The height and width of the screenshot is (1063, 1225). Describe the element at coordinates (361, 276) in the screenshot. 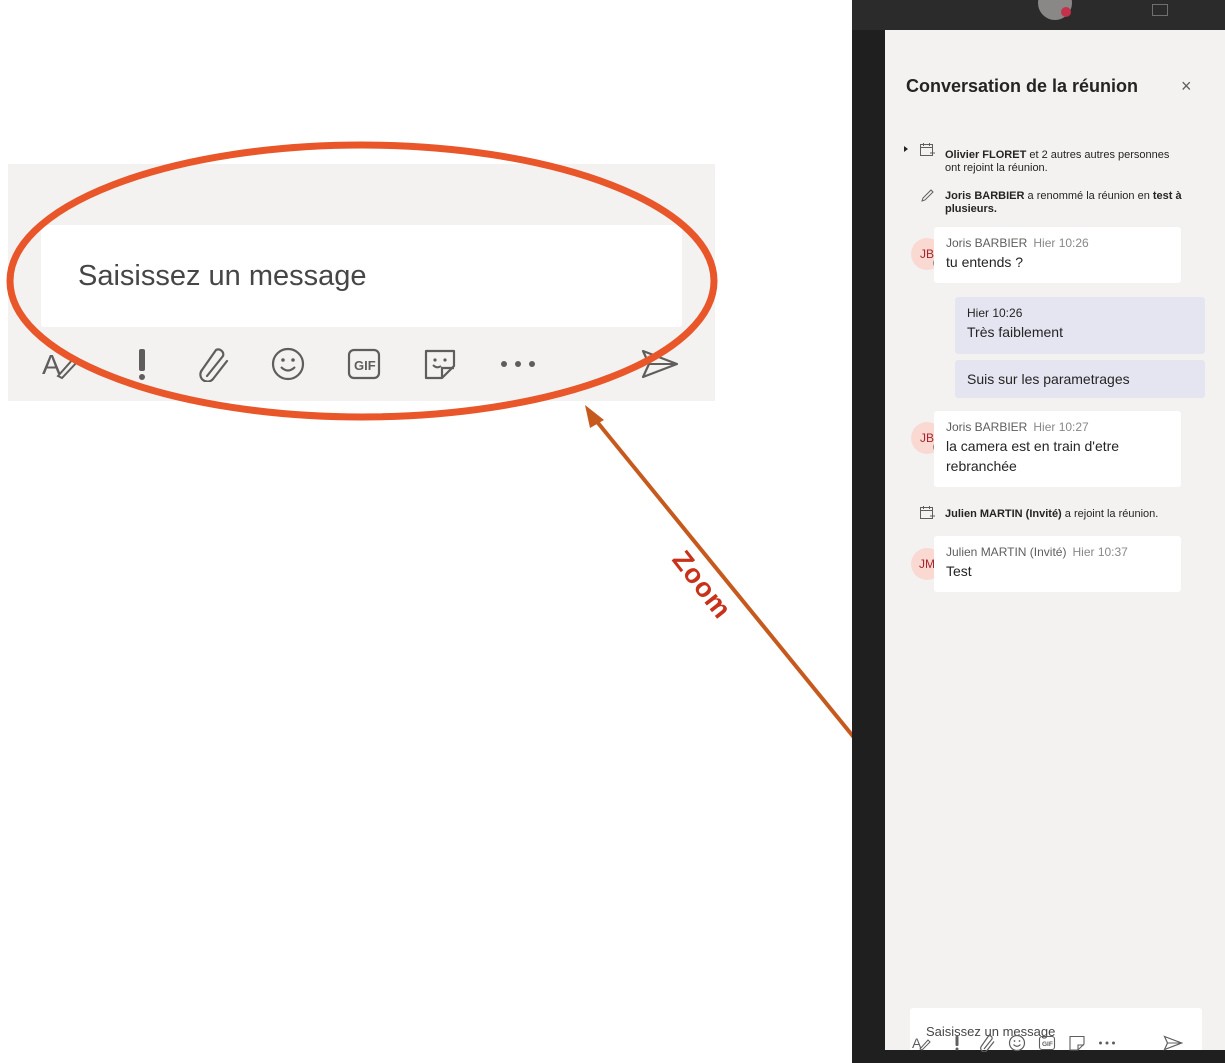

I see `zoomed-message-input: Saisissez un message` at that location.